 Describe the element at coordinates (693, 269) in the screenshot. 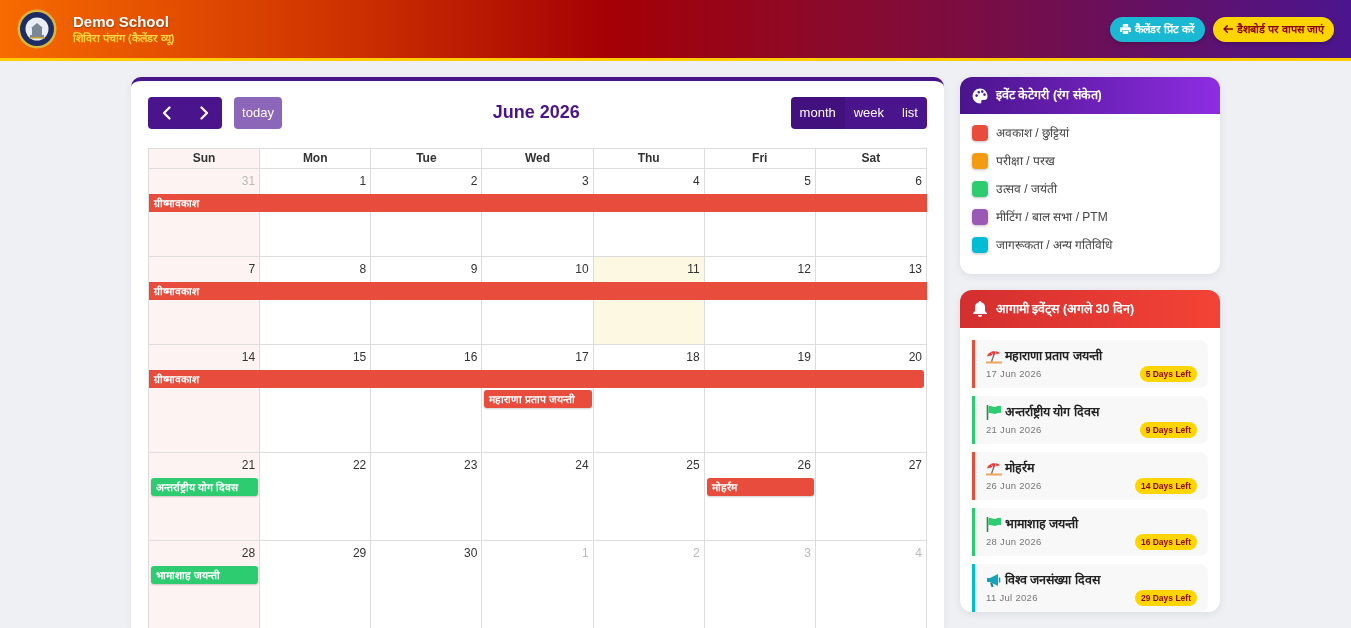

I see `day-number: 11` at that location.